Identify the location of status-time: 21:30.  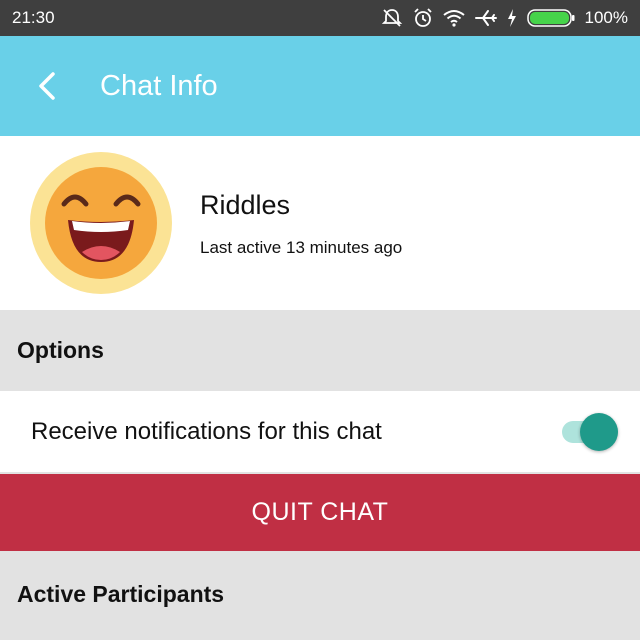
(33, 17).